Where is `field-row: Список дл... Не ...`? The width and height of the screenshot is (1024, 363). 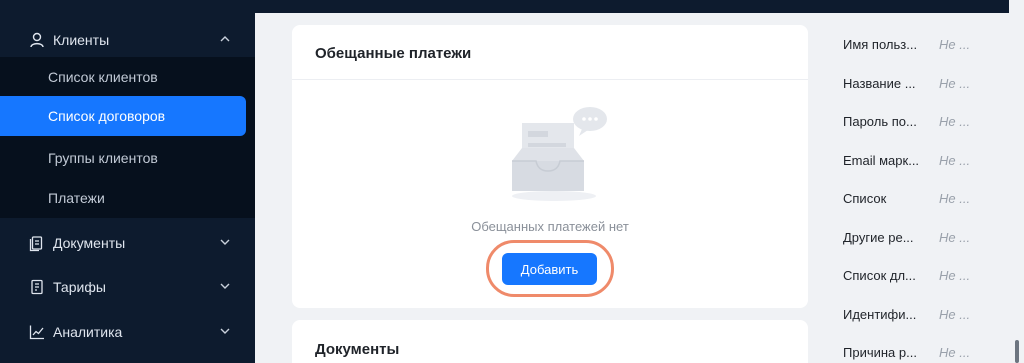
field-row: Список дл... Не ... is located at coordinates (925, 278).